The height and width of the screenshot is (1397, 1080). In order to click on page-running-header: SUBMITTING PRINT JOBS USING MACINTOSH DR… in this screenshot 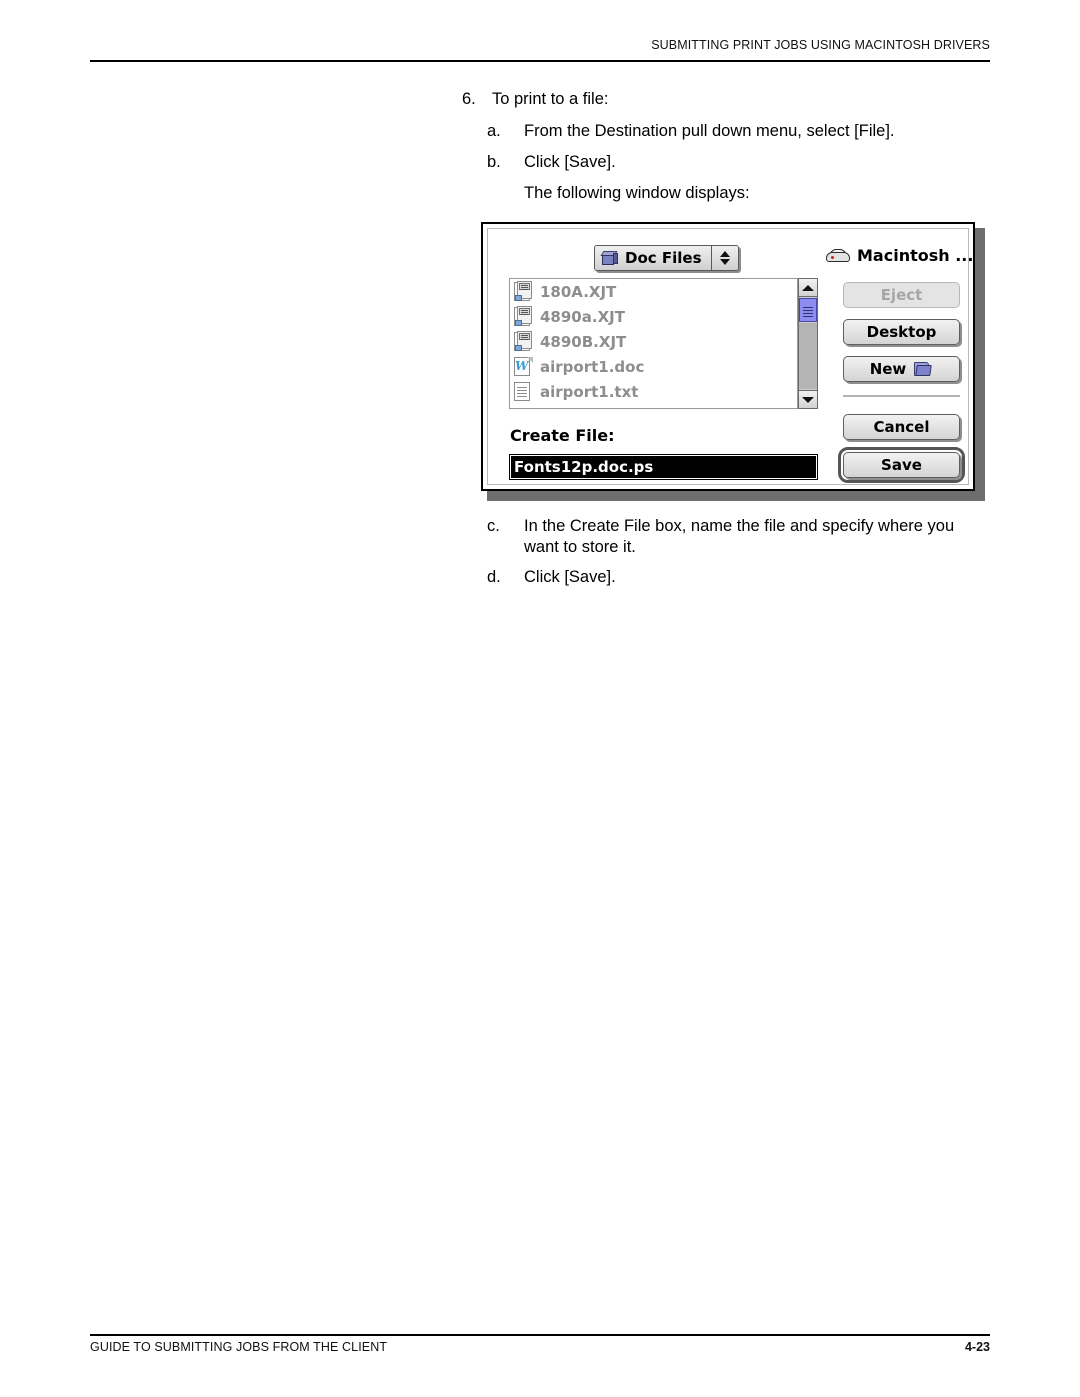, I will do `click(540, 47)`.